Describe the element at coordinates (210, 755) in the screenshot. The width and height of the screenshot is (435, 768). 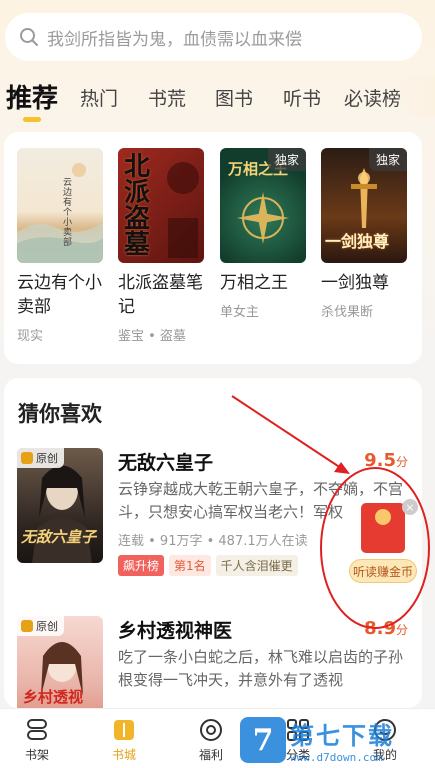
I see `nav-label: 福利` at that location.